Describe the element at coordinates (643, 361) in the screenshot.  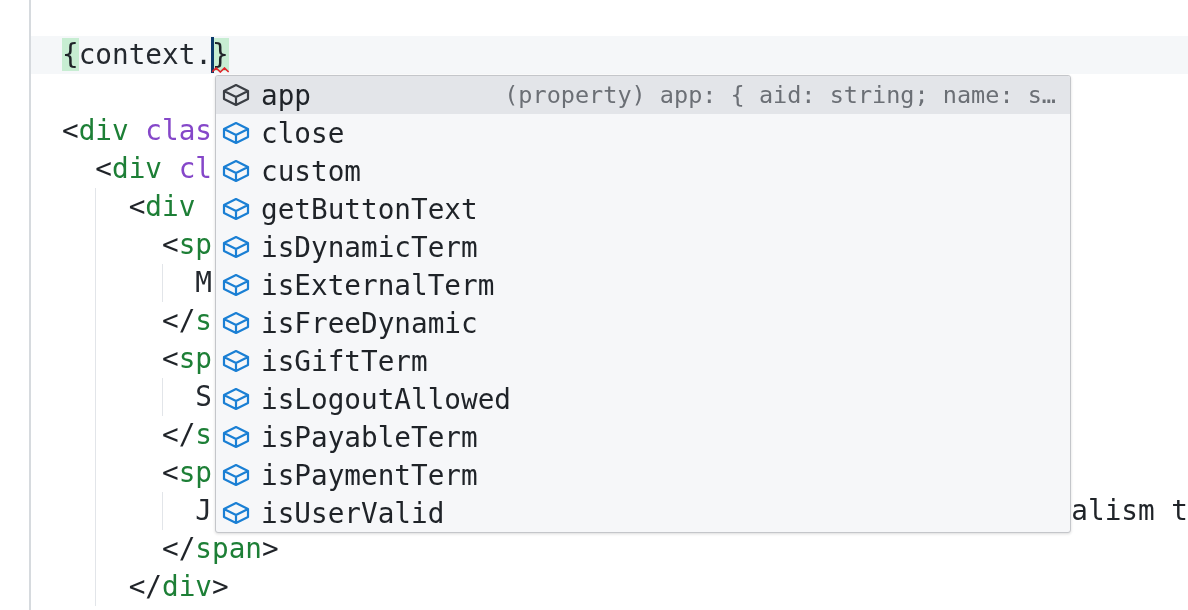
I see `suggestion-item: isGiftTerm` at that location.